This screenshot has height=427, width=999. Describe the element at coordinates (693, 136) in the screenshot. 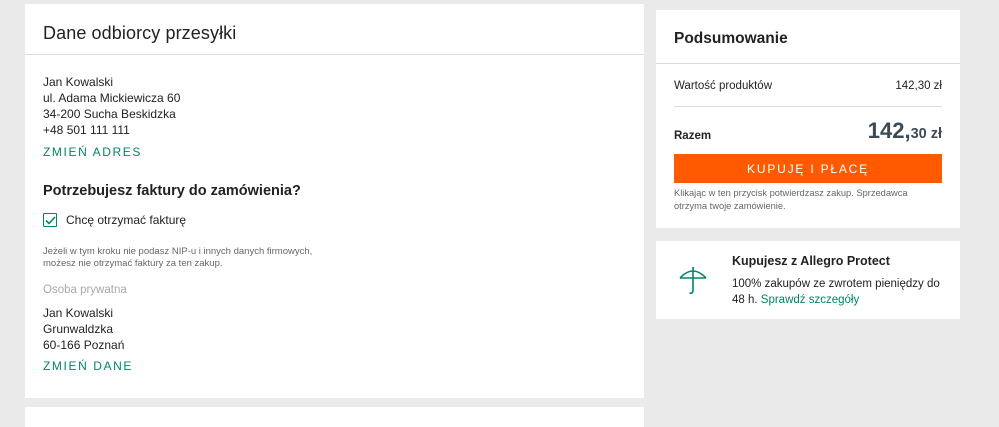

I see `total-label: Razem` at that location.